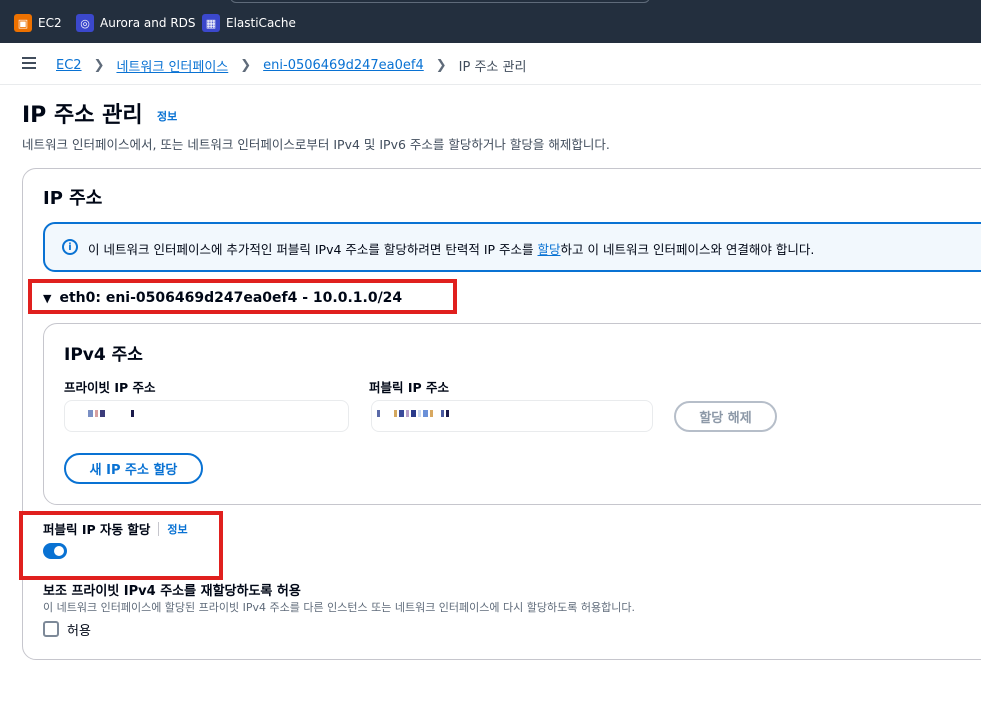 This screenshot has width=981, height=723. Describe the element at coordinates (159, 528) in the screenshot. I see `divider` at that location.